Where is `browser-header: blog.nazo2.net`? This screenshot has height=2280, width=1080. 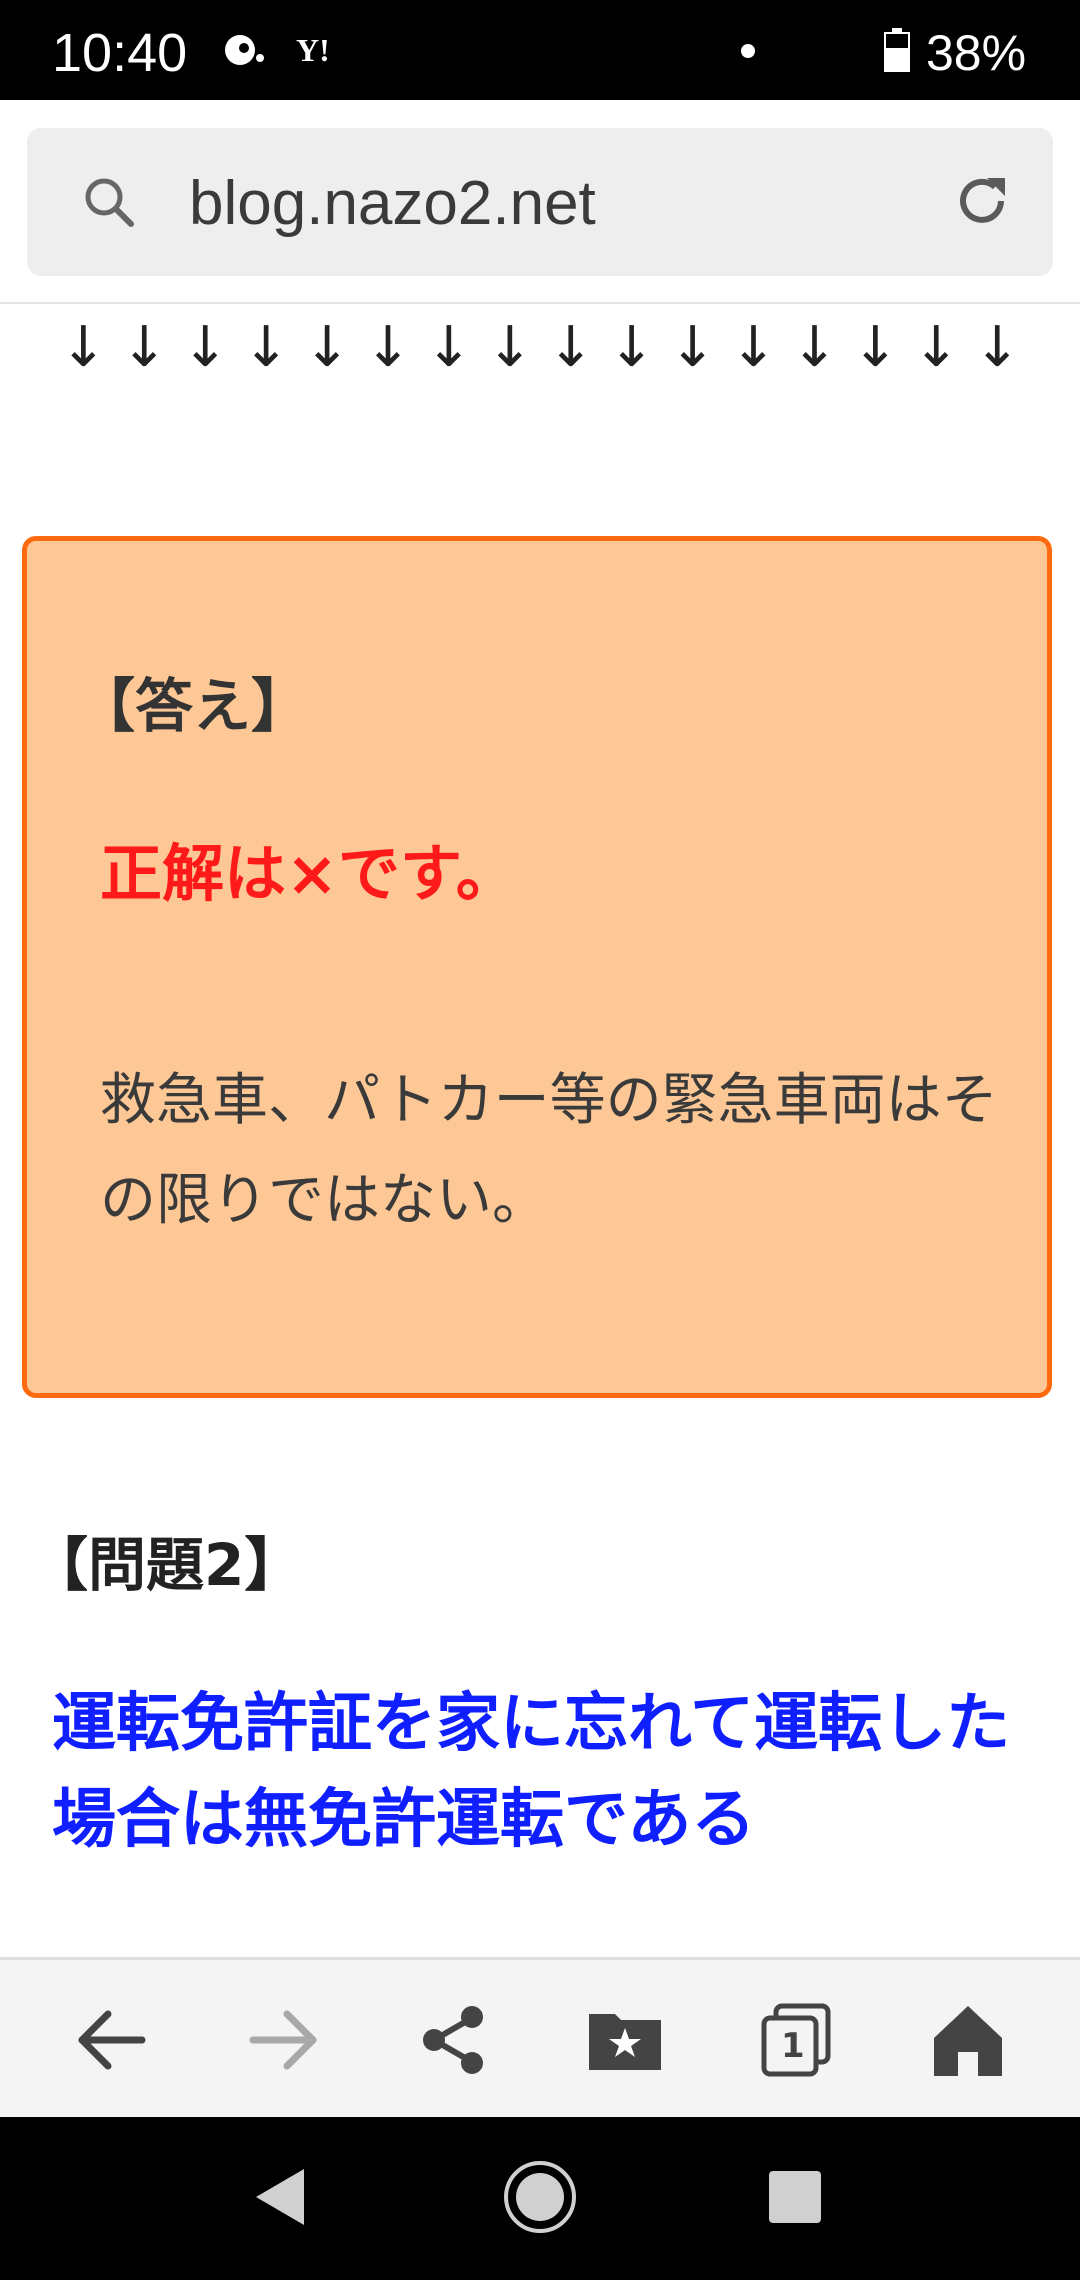
browser-header: blog.nazo2.net is located at coordinates (540, 202).